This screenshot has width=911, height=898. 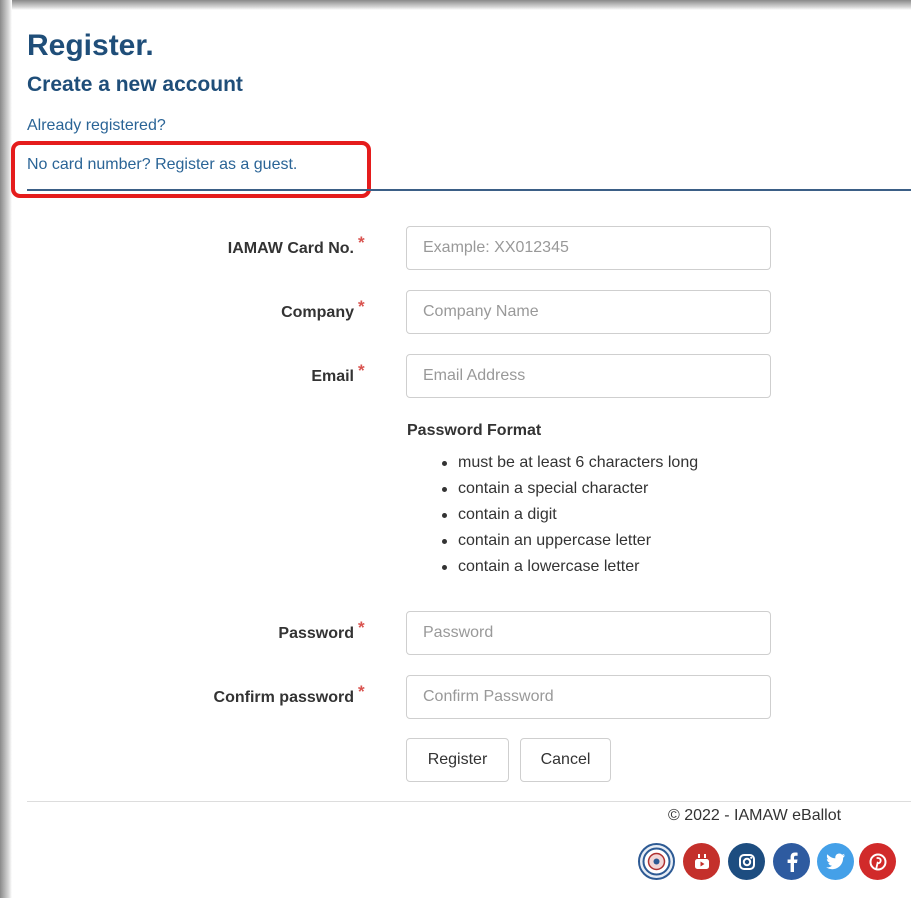 I want to click on header-divider, so click(x=469, y=190).